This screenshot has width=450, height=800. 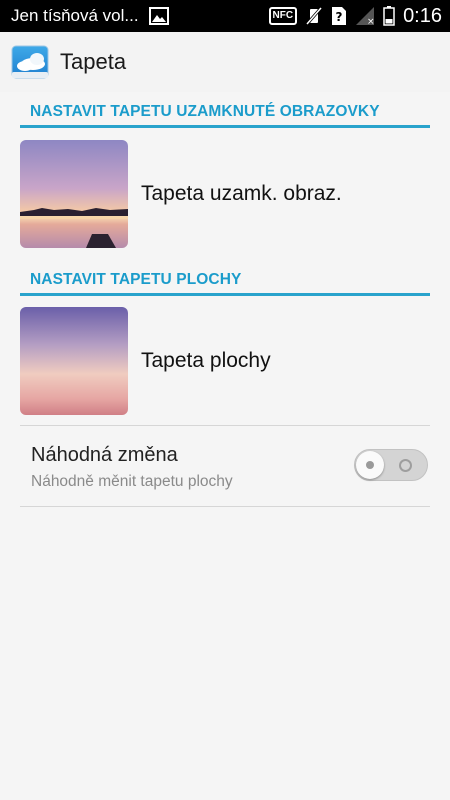 I want to click on sim-unknown-icon: ?, so click(x=339, y=16).